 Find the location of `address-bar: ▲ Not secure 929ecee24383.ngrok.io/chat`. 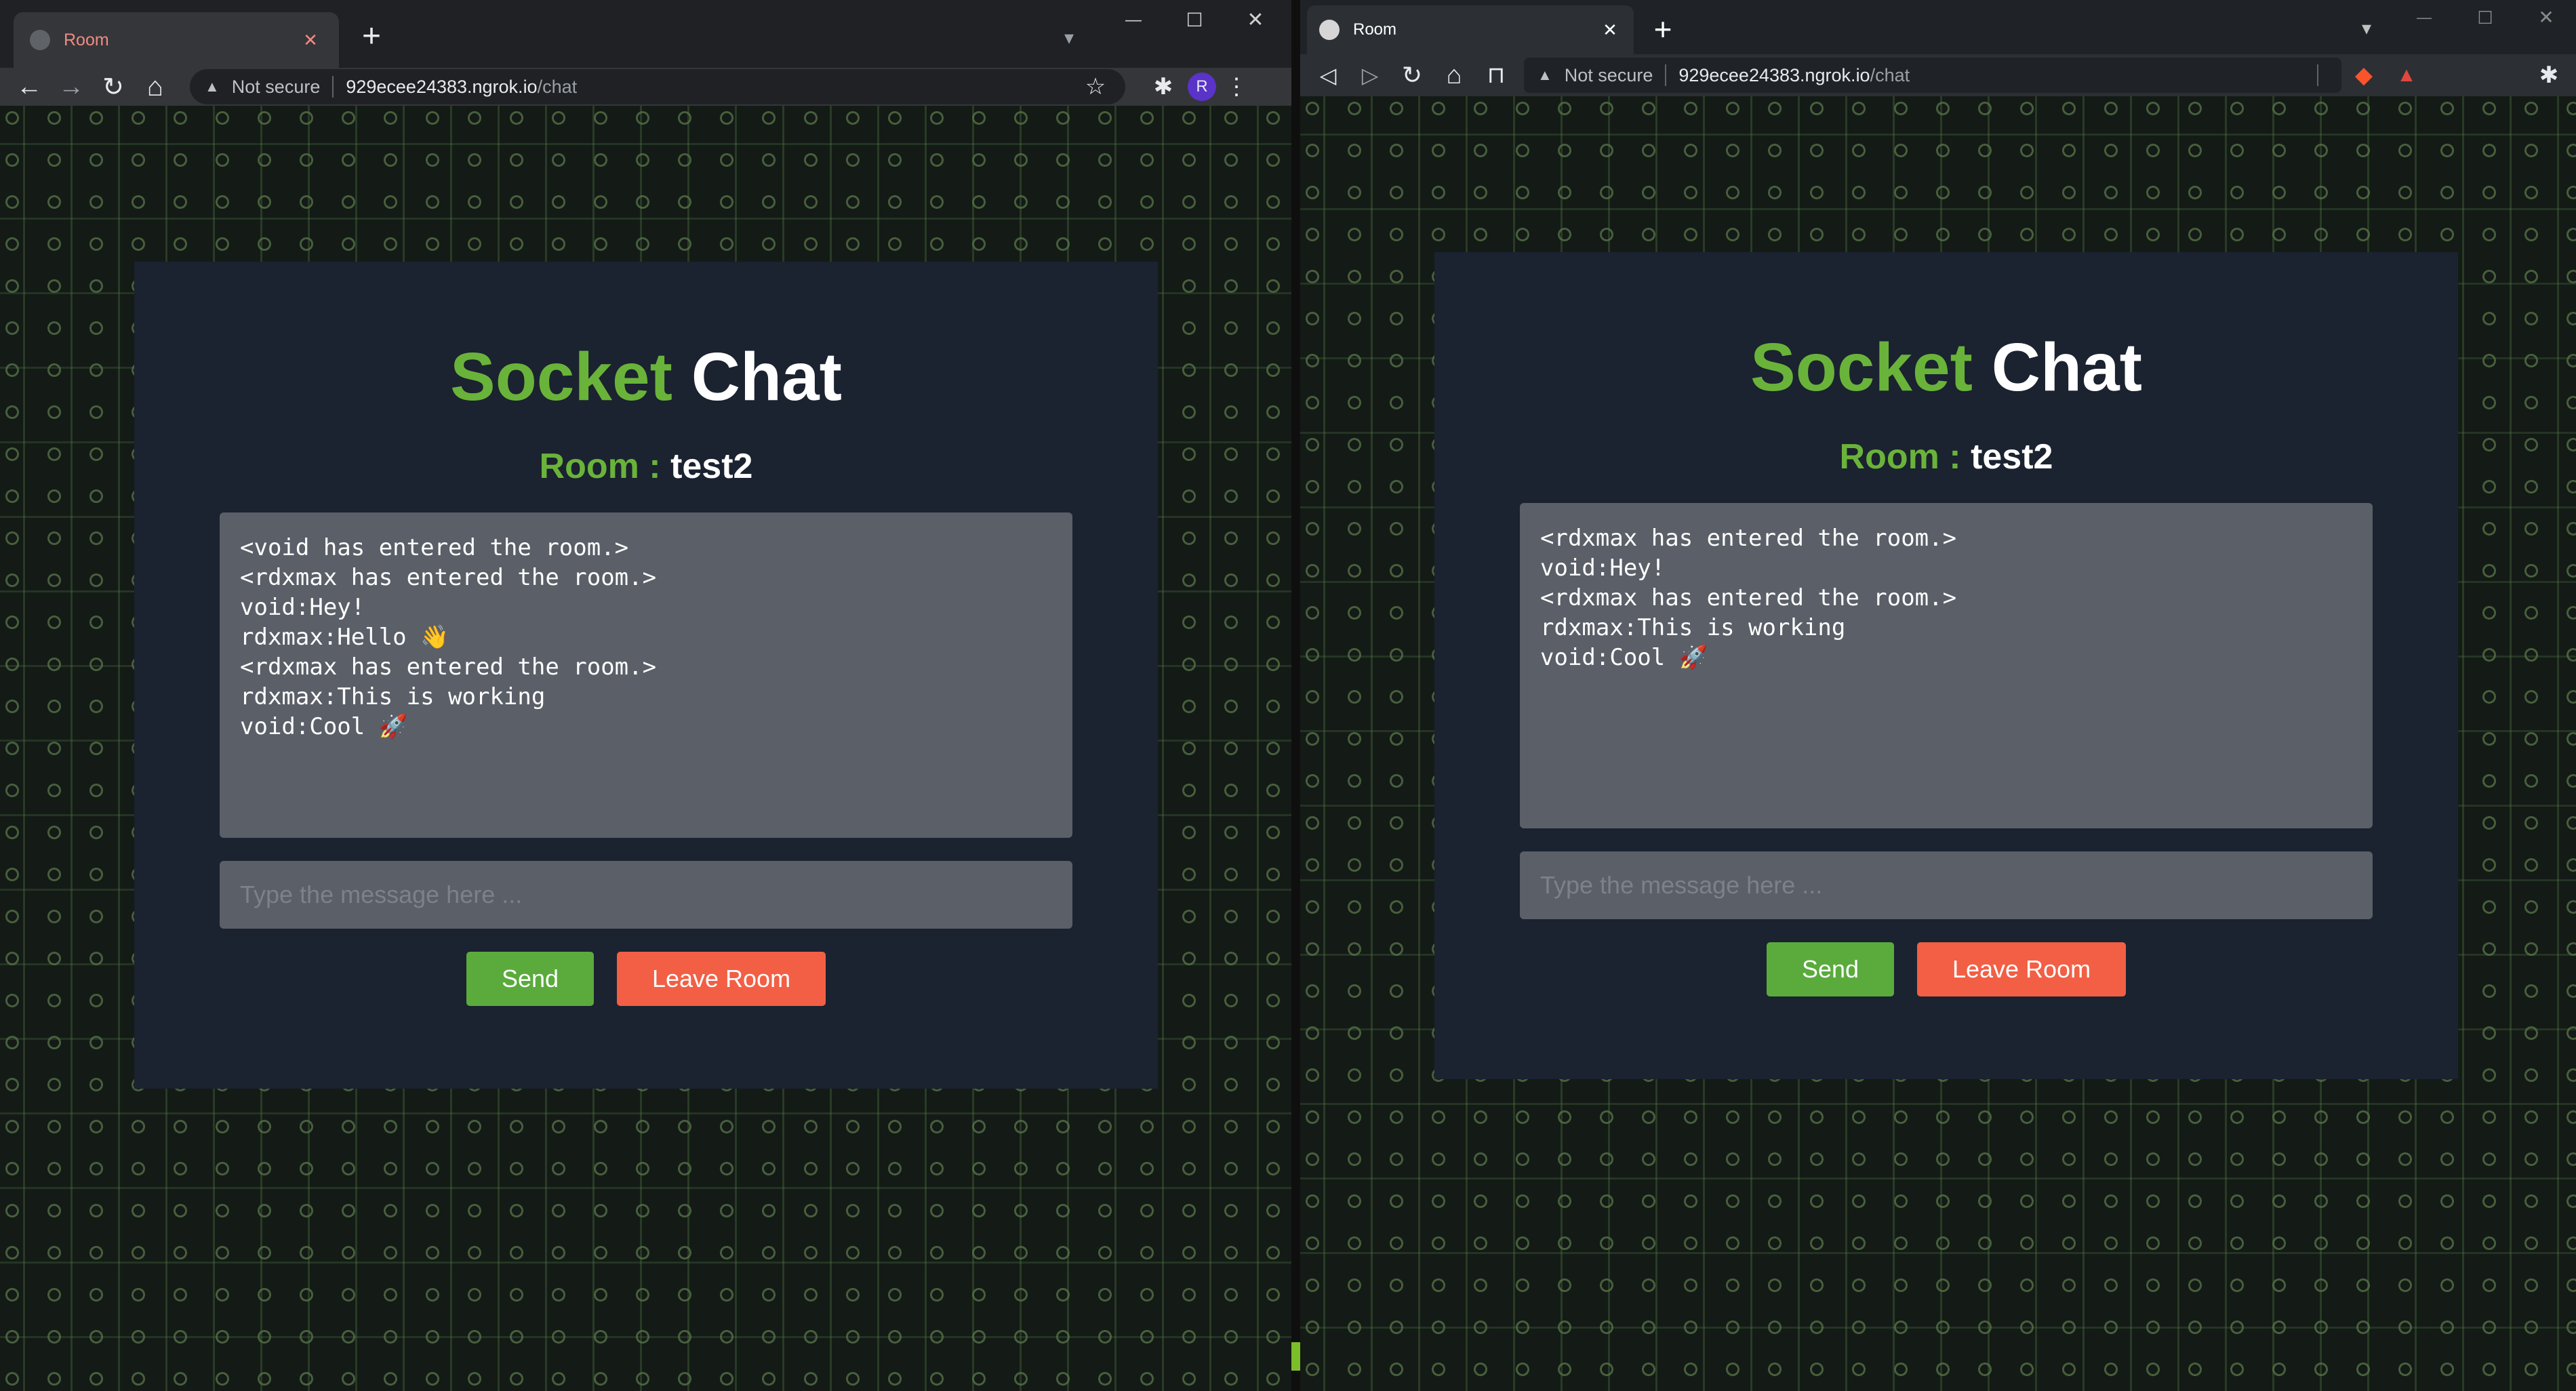

address-bar: ▲ Not secure 929ecee24383.ngrok.io/chat is located at coordinates (1932, 75).